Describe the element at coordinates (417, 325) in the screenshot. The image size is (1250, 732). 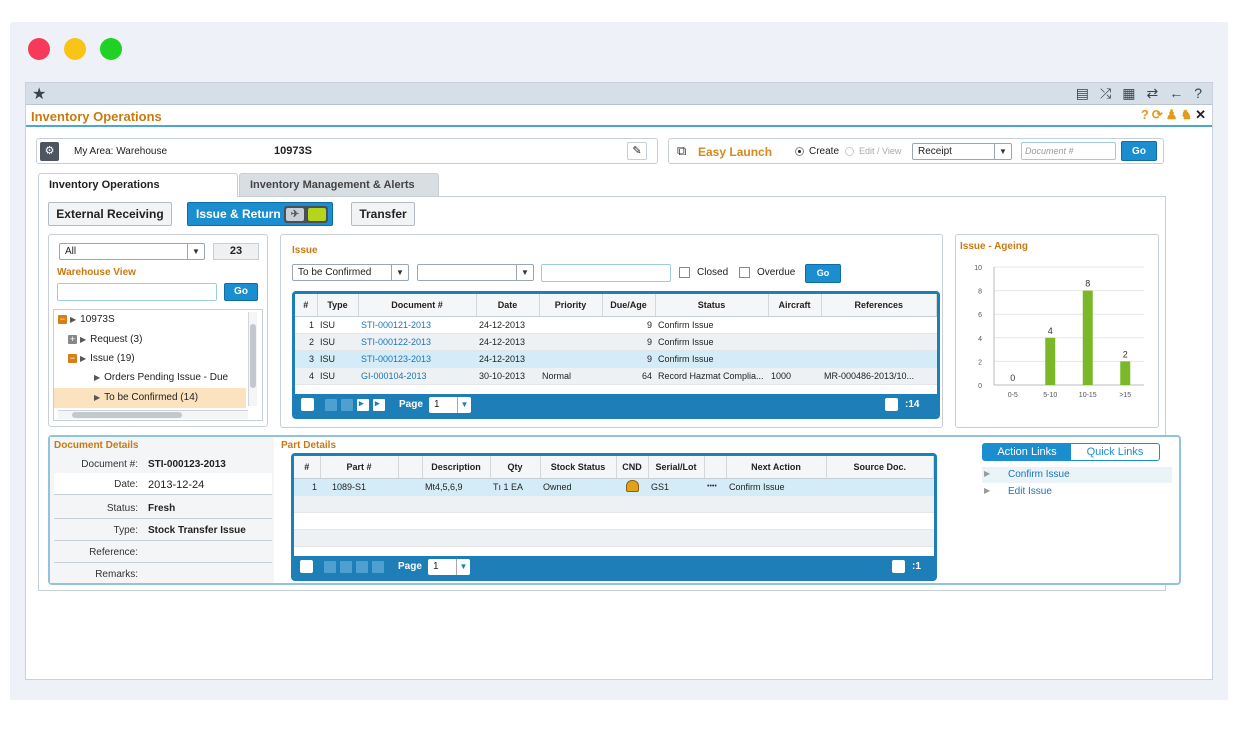
I see `row-document-link: STI-000121-2013` at that location.